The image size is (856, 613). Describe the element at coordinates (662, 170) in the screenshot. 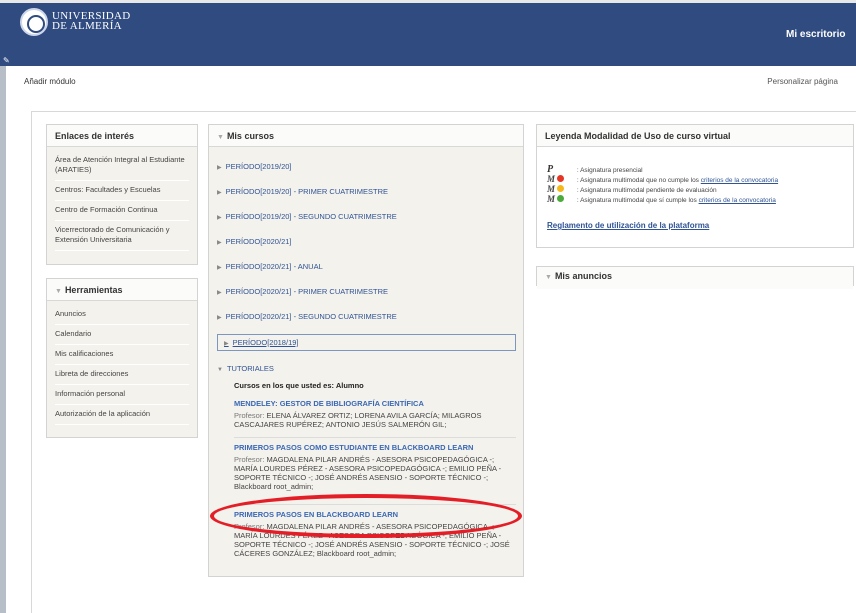

I see `legend-presencial: P : Asignatura presencial` at that location.